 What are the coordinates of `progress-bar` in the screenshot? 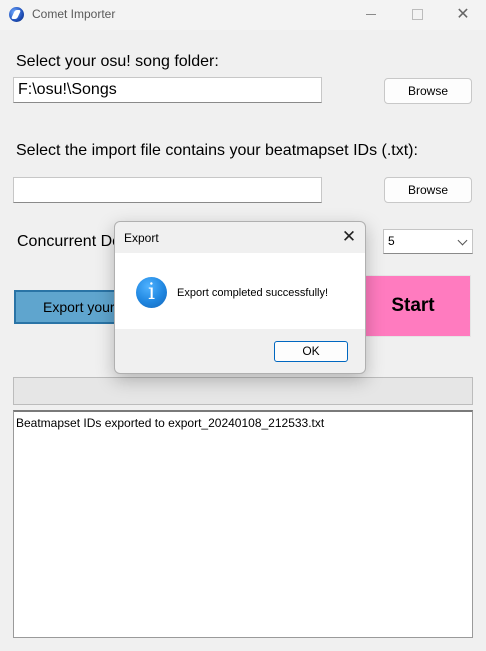 It's located at (243, 391).